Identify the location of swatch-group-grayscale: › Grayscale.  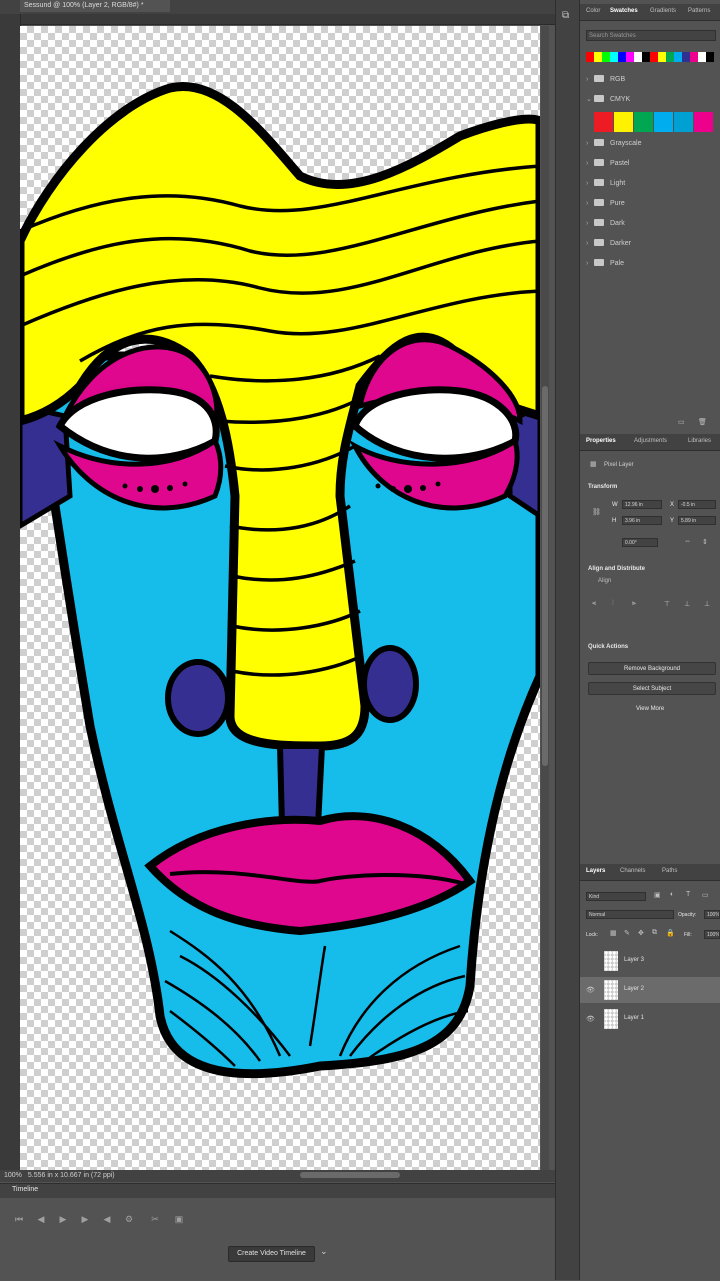
(614, 144).